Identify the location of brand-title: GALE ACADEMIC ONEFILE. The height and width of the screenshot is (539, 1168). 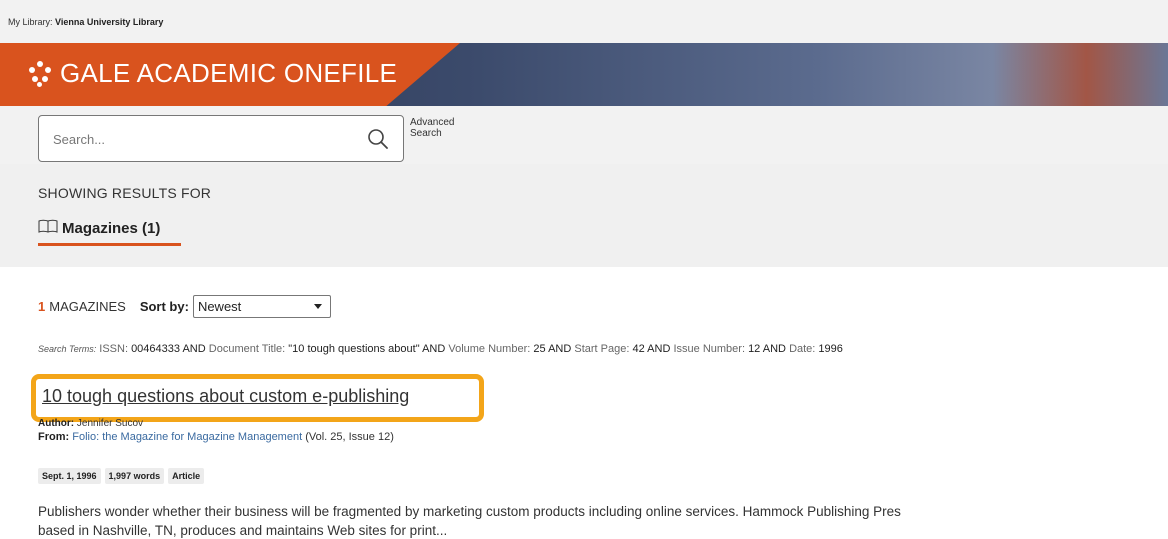
(229, 72).